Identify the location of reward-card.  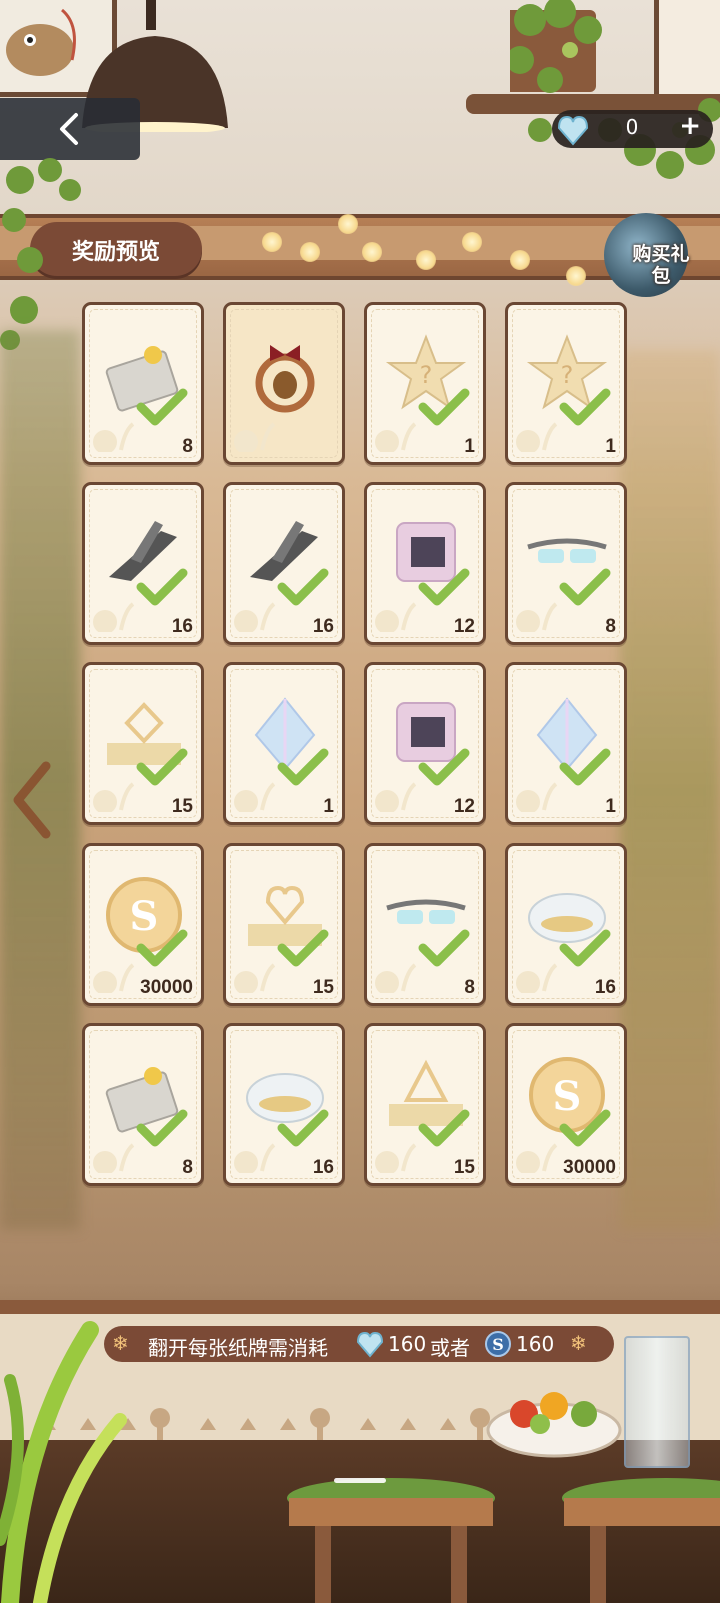
(284, 383).